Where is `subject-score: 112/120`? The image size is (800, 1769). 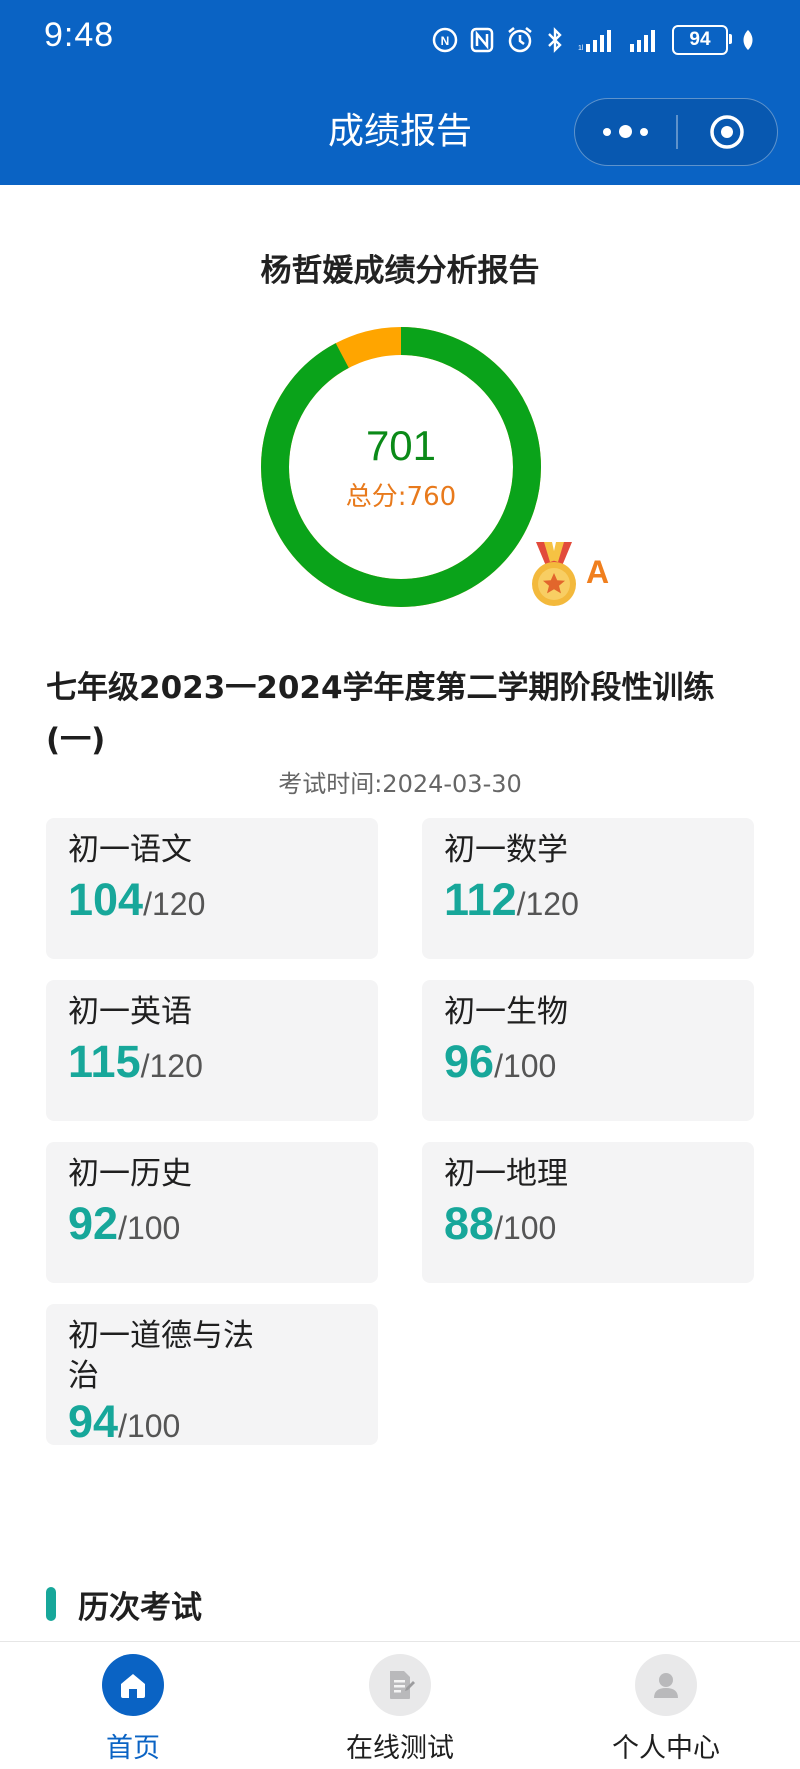
subject-score: 112/120 is located at coordinates (511, 899).